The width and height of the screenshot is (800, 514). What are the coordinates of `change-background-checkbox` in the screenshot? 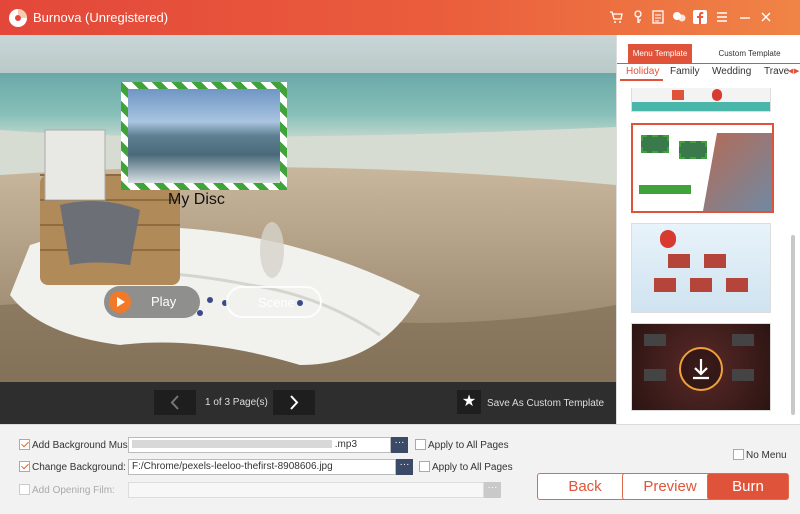 It's located at (24, 466).